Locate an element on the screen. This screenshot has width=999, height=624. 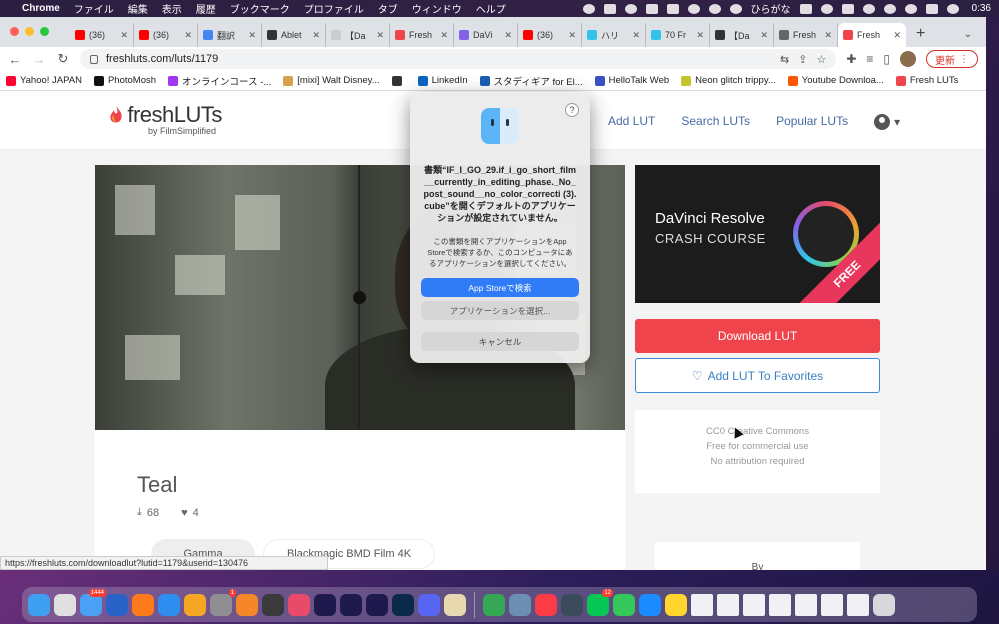
minimize-window-button is located at coordinates (29, 31).